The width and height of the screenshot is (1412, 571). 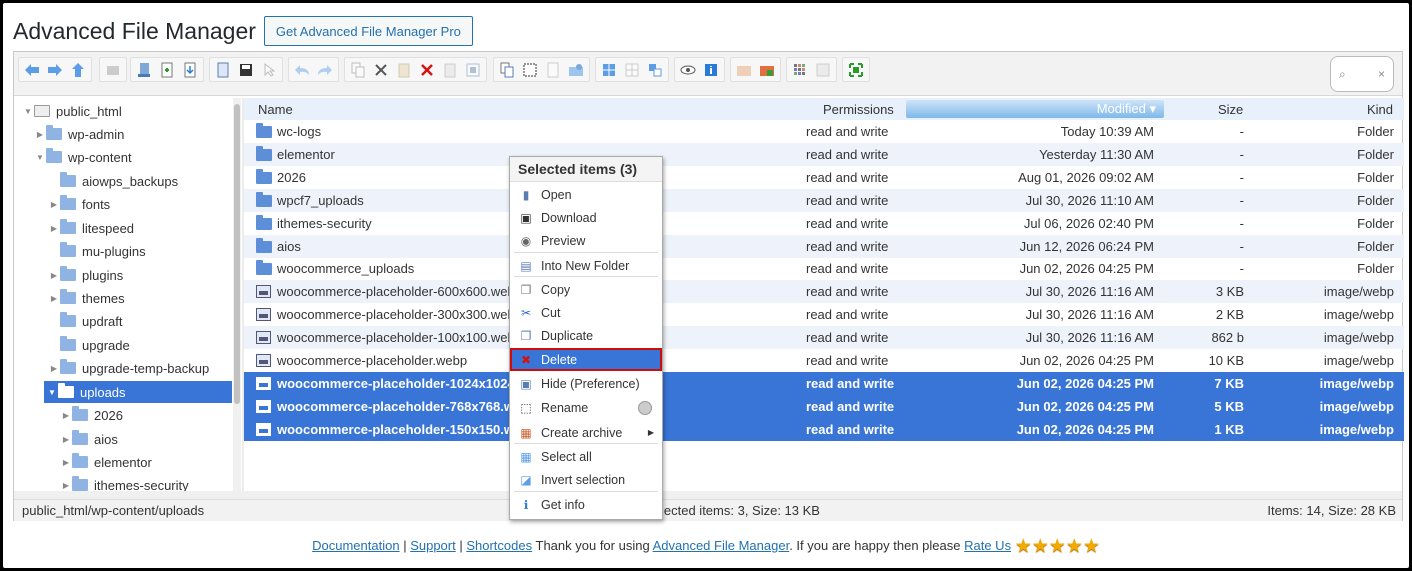 What do you see at coordinates (450, 69) in the screenshot?
I see `empty-icon` at bounding box center [450, 69].